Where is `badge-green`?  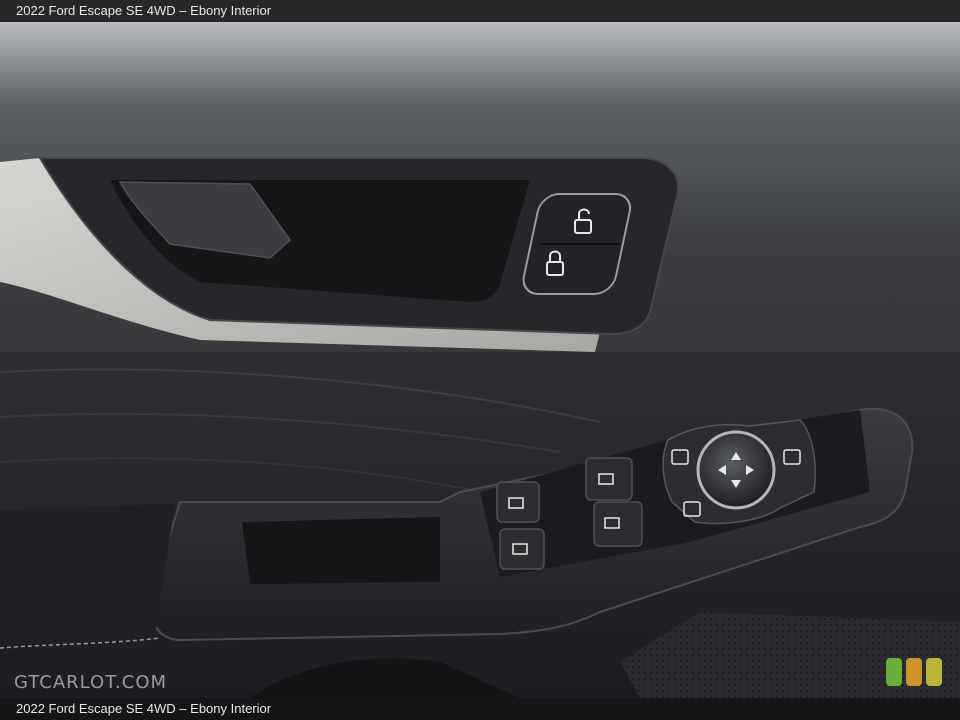
badge-green is located at coordinates (894, 672).